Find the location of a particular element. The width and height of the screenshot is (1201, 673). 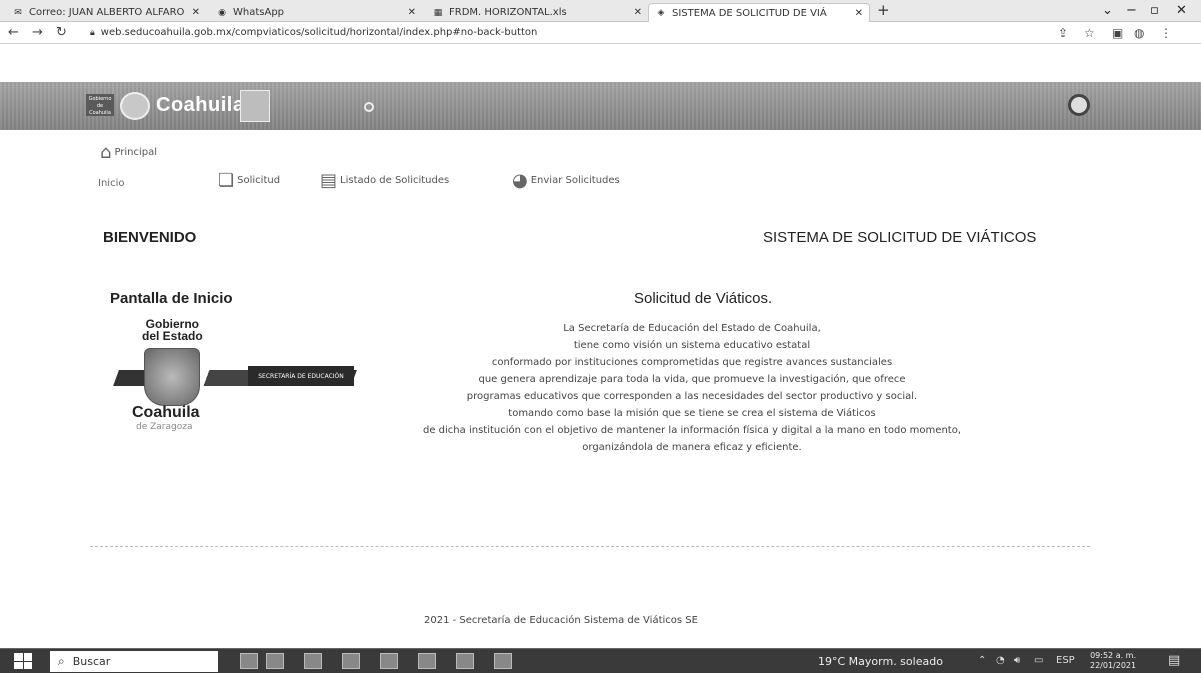

welcome-heading: BIENVENIDO is located at coordinates (150, 237).